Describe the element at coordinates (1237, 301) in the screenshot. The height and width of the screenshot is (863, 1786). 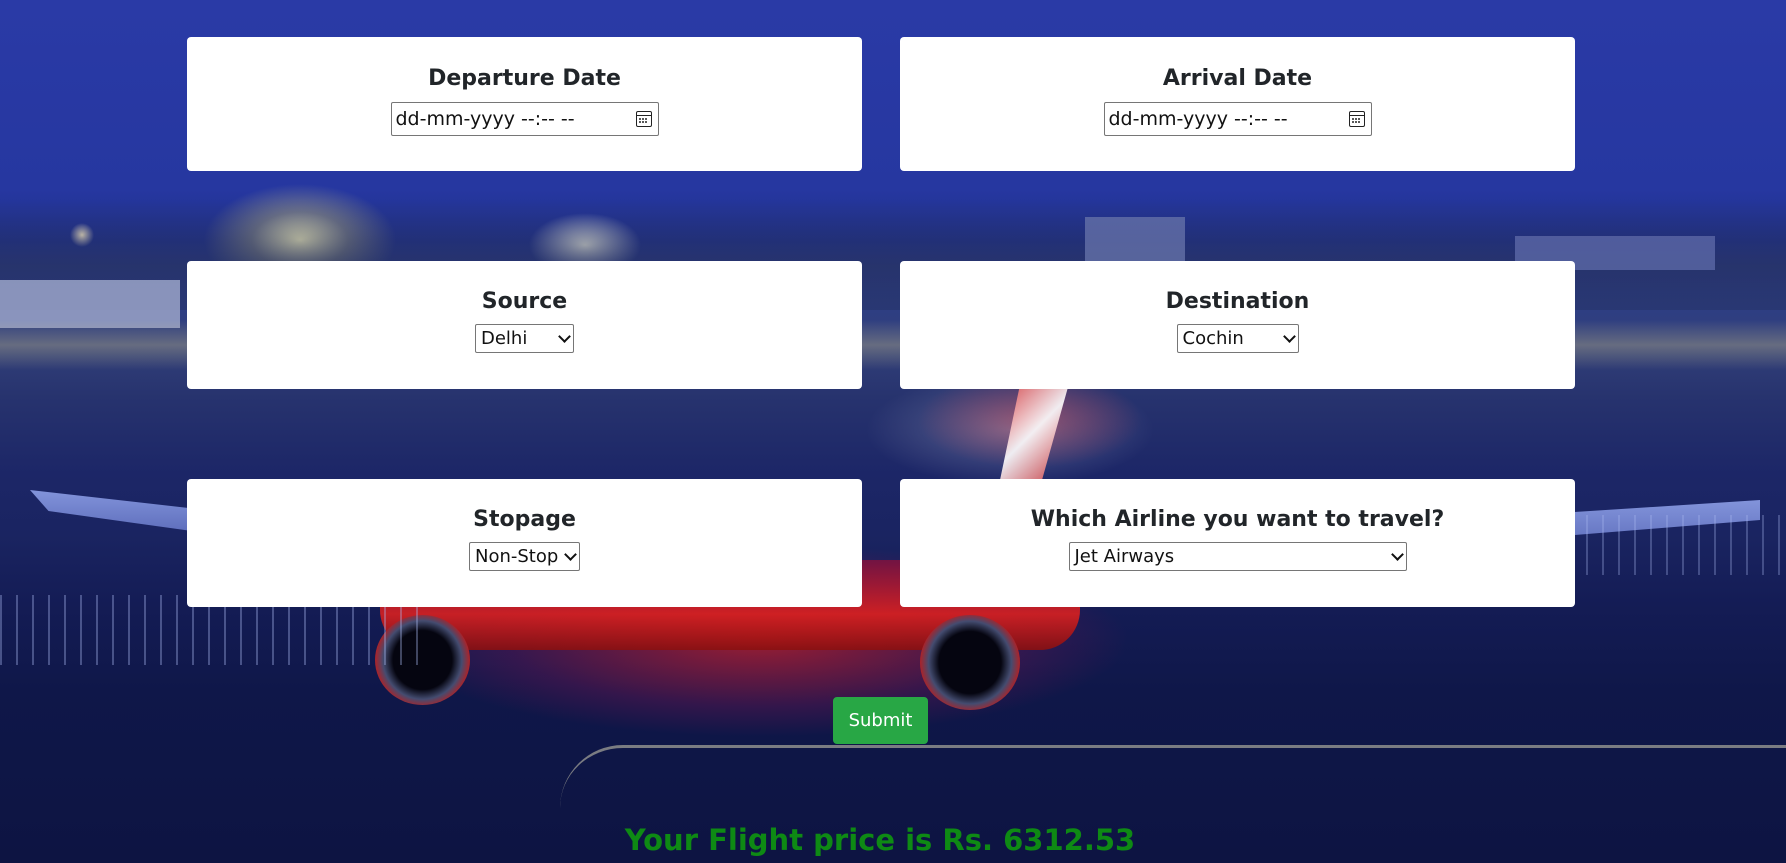
I see `destination-label: Destination` at that location.